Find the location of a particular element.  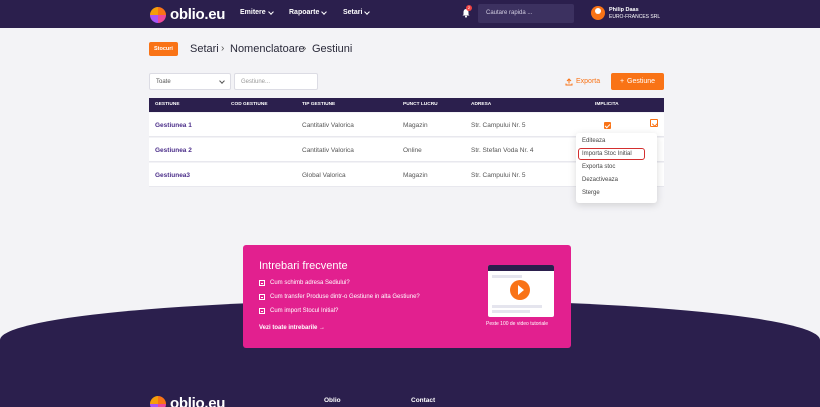

play-icon is located at coordinates (520, 290).